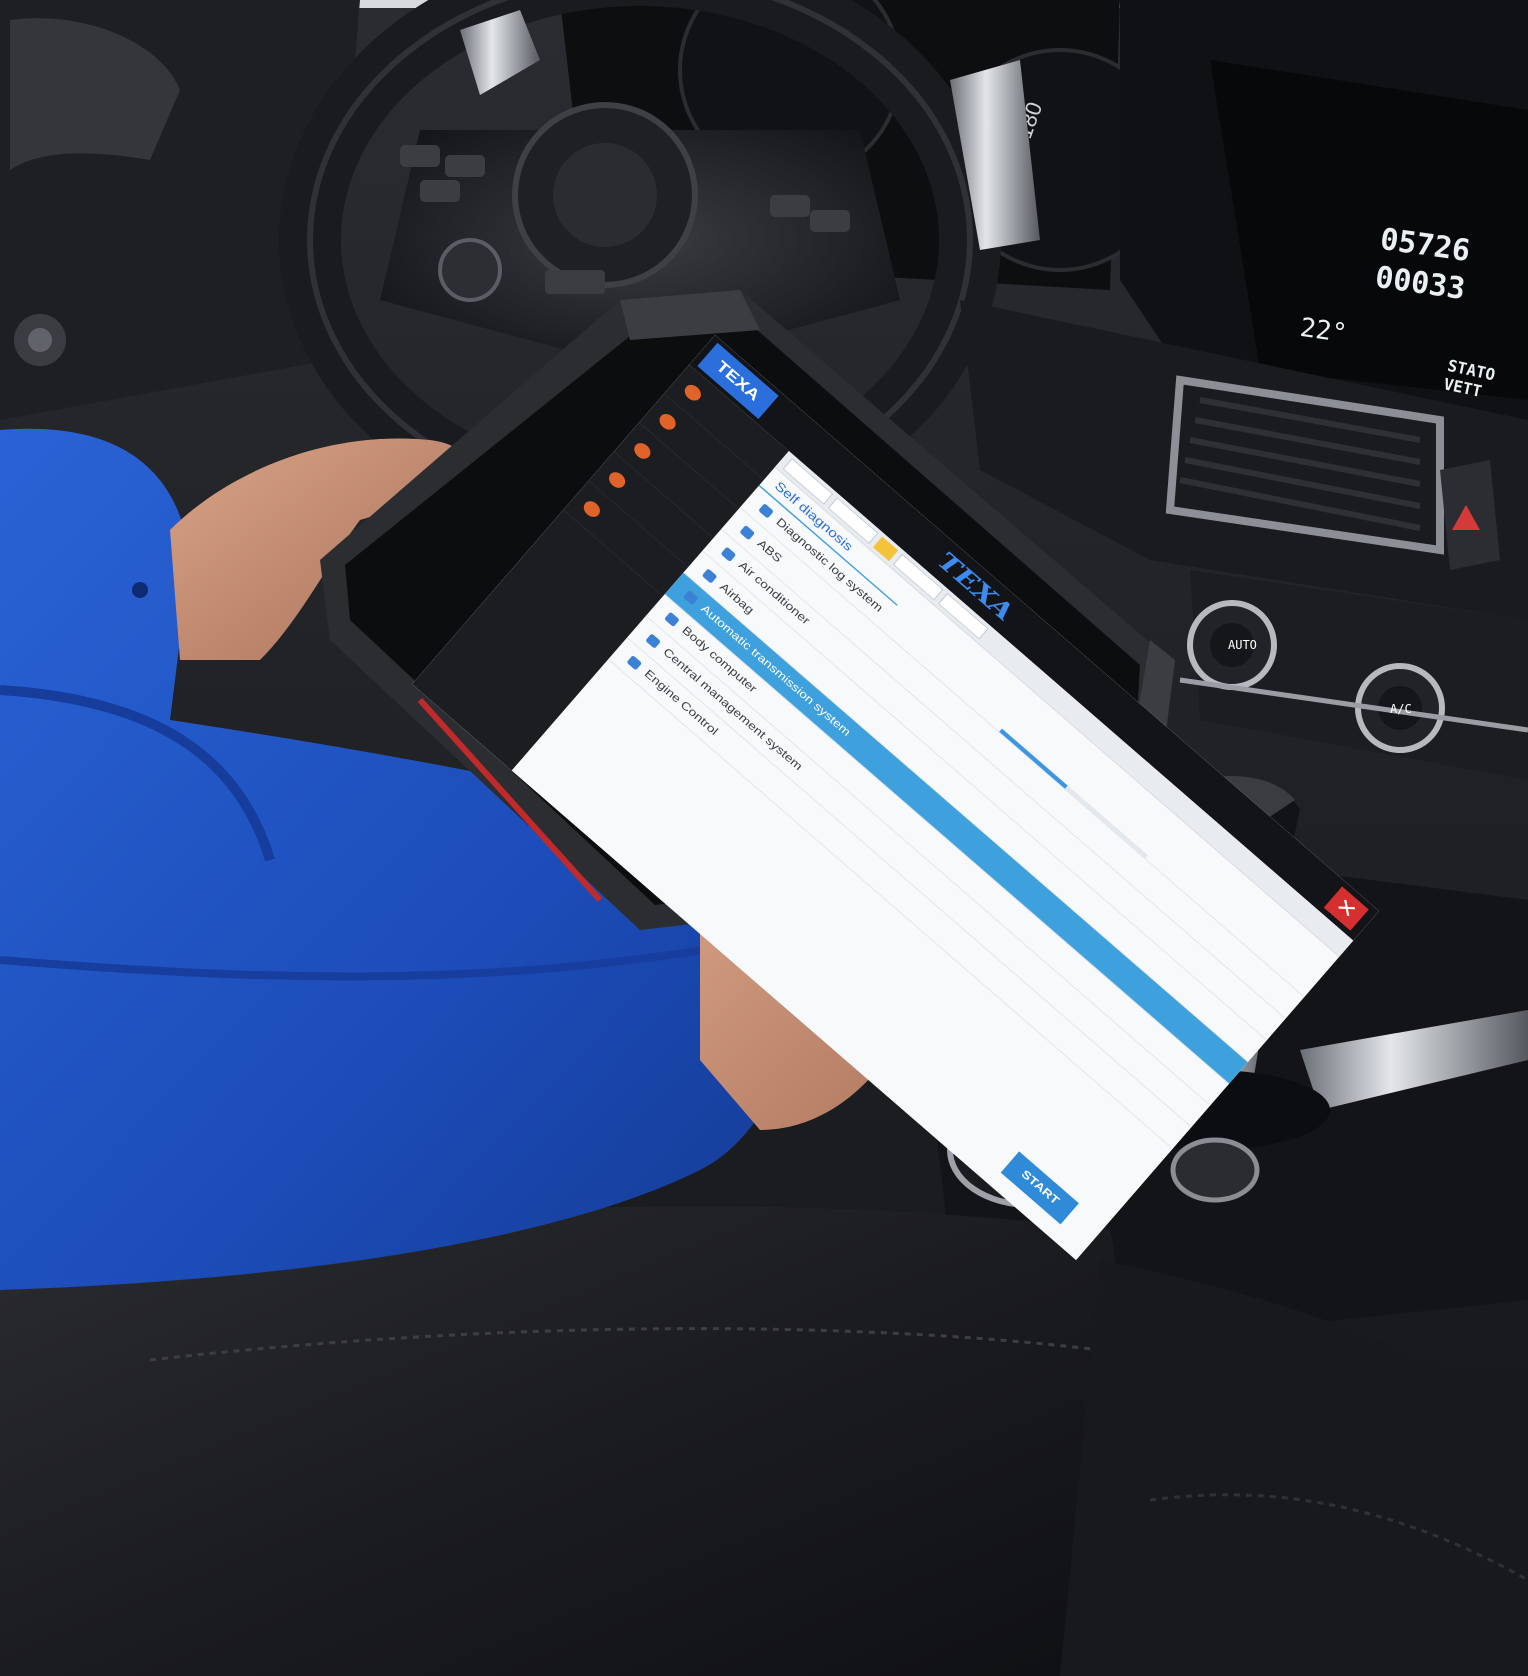  What do you see at coordinates (1323, 331) in the screenshot?
I see `temperature-readout: 22°` at bounding box center [1323, 331].